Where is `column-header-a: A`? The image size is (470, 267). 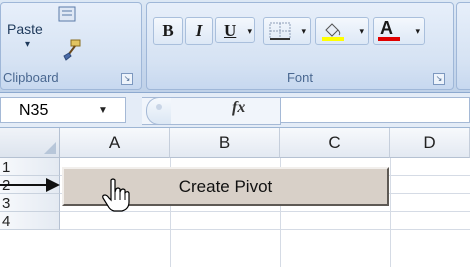 column-header-a: A is located at coordinates (115, 143).